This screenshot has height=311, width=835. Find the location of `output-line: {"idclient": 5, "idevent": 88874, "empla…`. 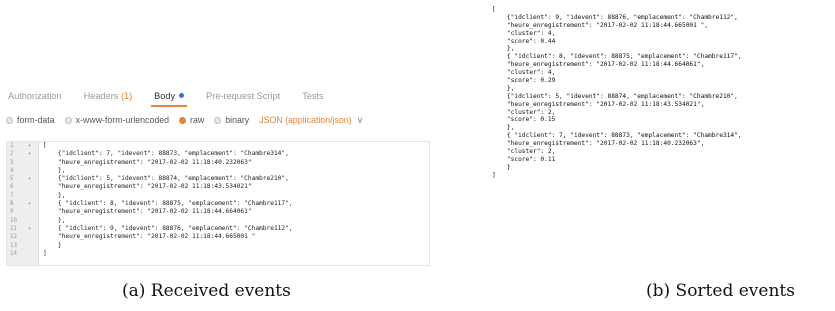

output-line: {"idclient": 5, "idevent": 88874, "empla… is located at coordinates (615, 96).